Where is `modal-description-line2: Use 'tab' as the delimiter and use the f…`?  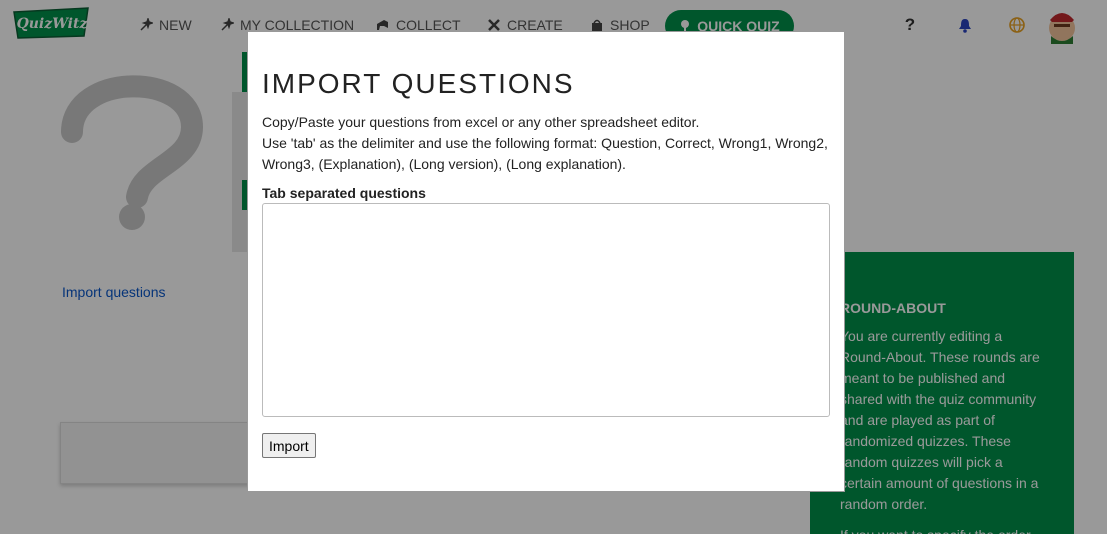 modal-description-line2: Use 'tab' as the delimiter and use the f… is located at coordinates (545, 153).